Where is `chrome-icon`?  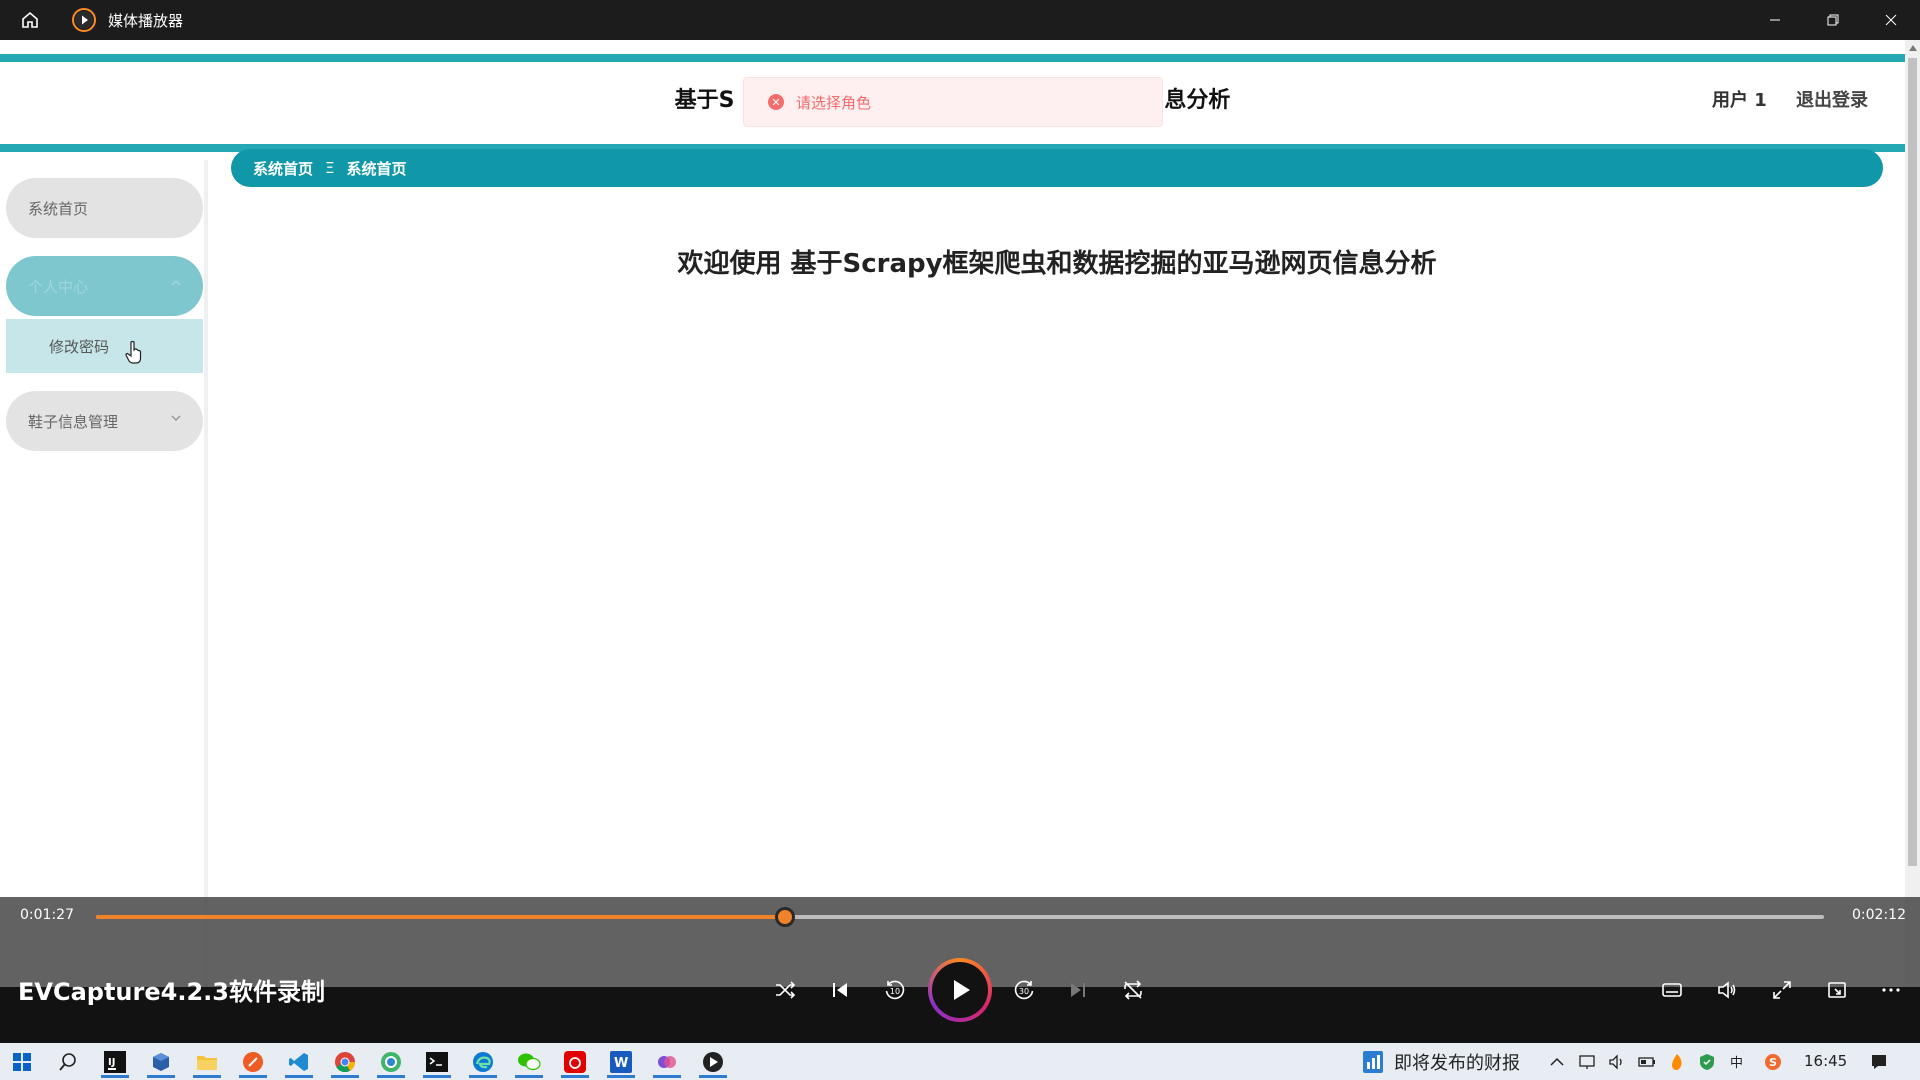 chrome-icon is located at coordinates (345, 1061).